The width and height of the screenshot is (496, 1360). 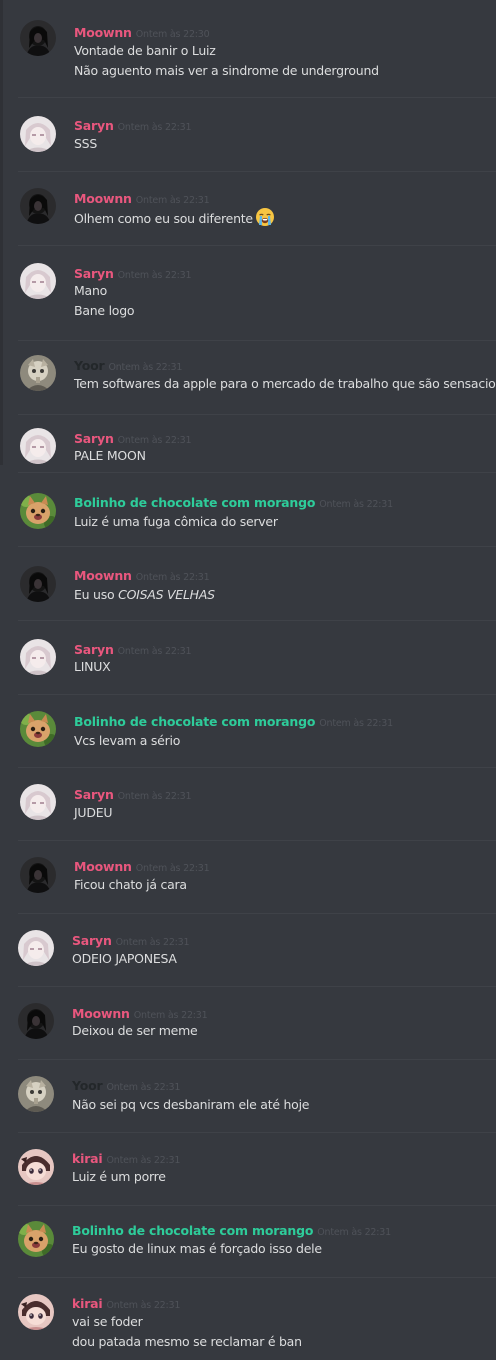 What do you see at coordinates (124, 958) in the screenshot?
I see `message-text: ODEIO JAPONESA` at bounding box center [124, 958].